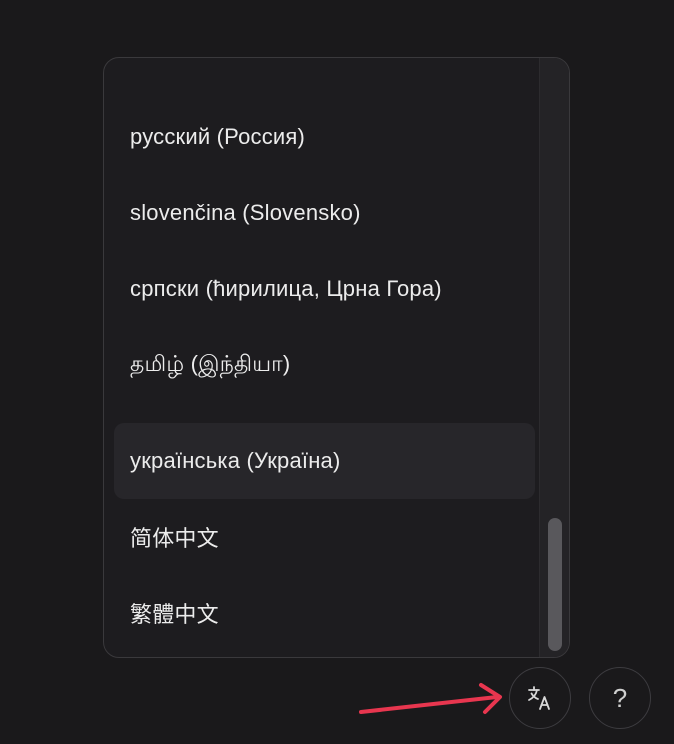 This screenshot has height=744, width=674. I want to click on language-option-chinese-simplified: 简体中文, so click(324, 537).